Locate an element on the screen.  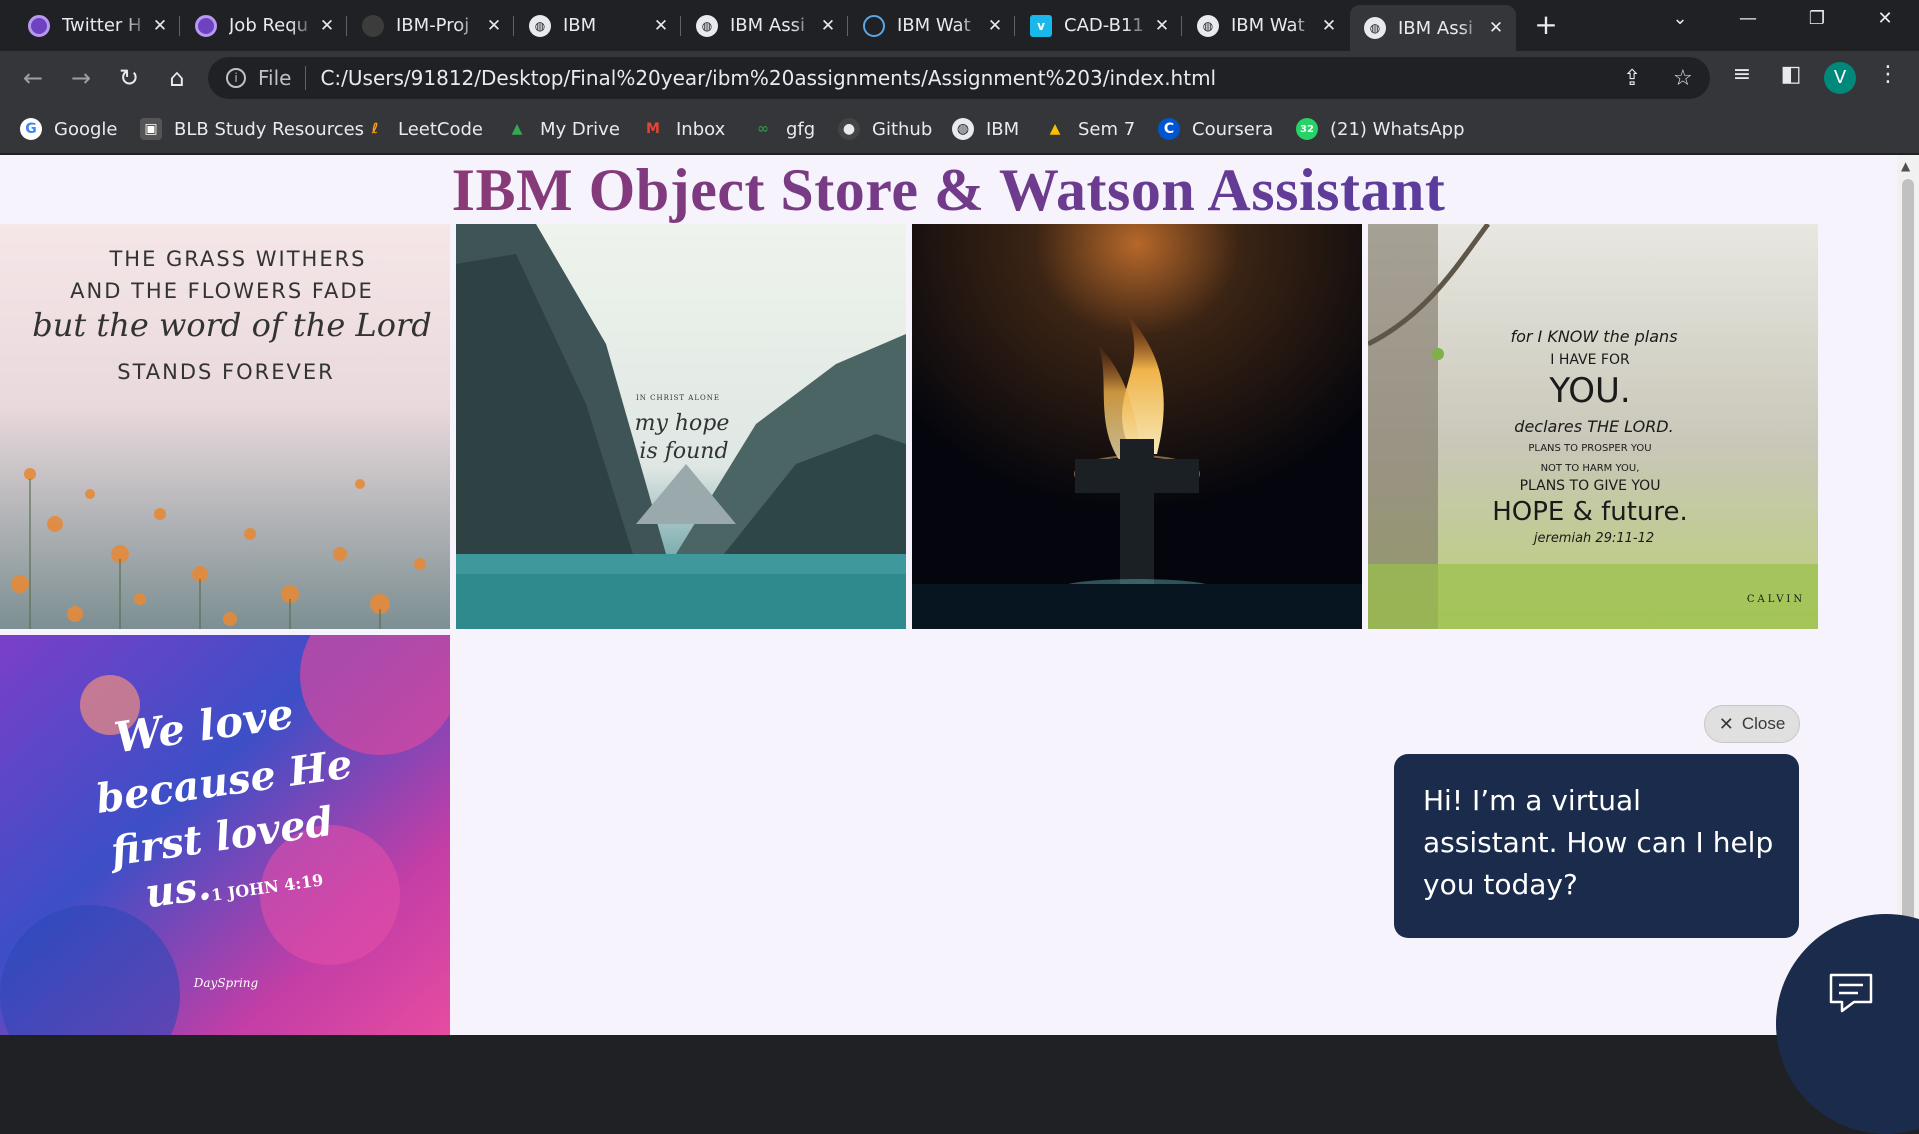
github-icon is located at coordinates (373, 25).